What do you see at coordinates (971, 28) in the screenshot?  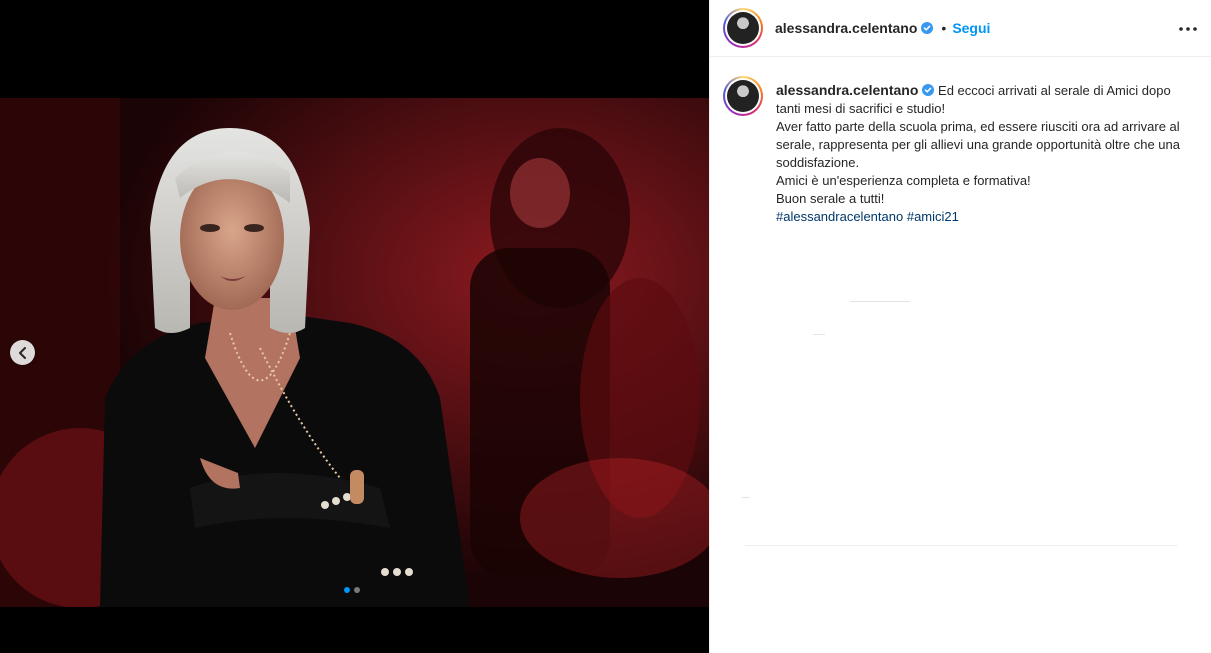 I see `follow-button: Segui` at bounding box center [971, 28].